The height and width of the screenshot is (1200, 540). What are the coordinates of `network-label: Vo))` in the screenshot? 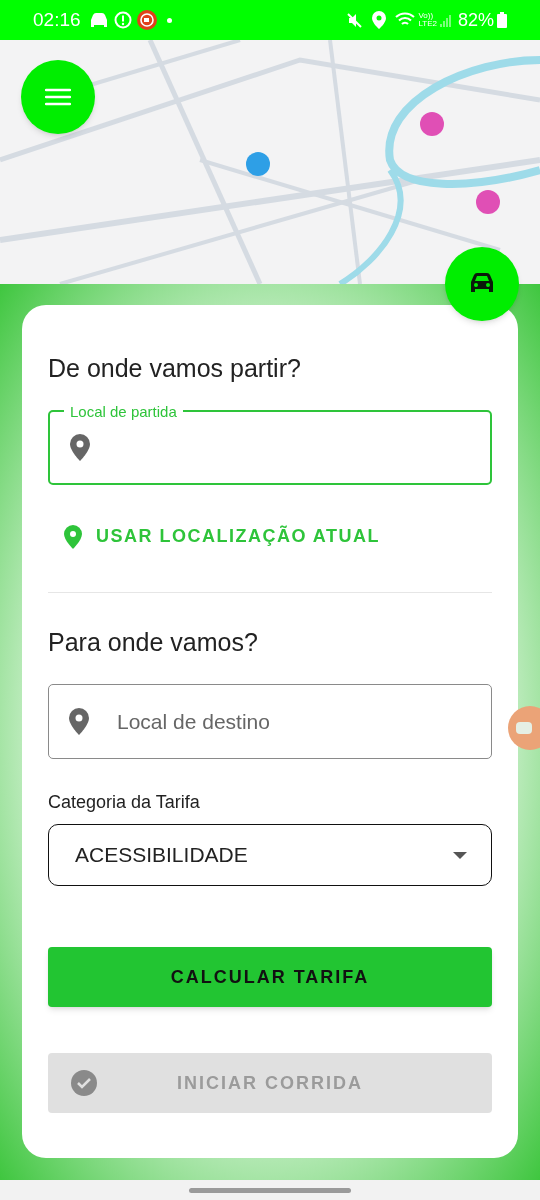 It's located at (426, 16).